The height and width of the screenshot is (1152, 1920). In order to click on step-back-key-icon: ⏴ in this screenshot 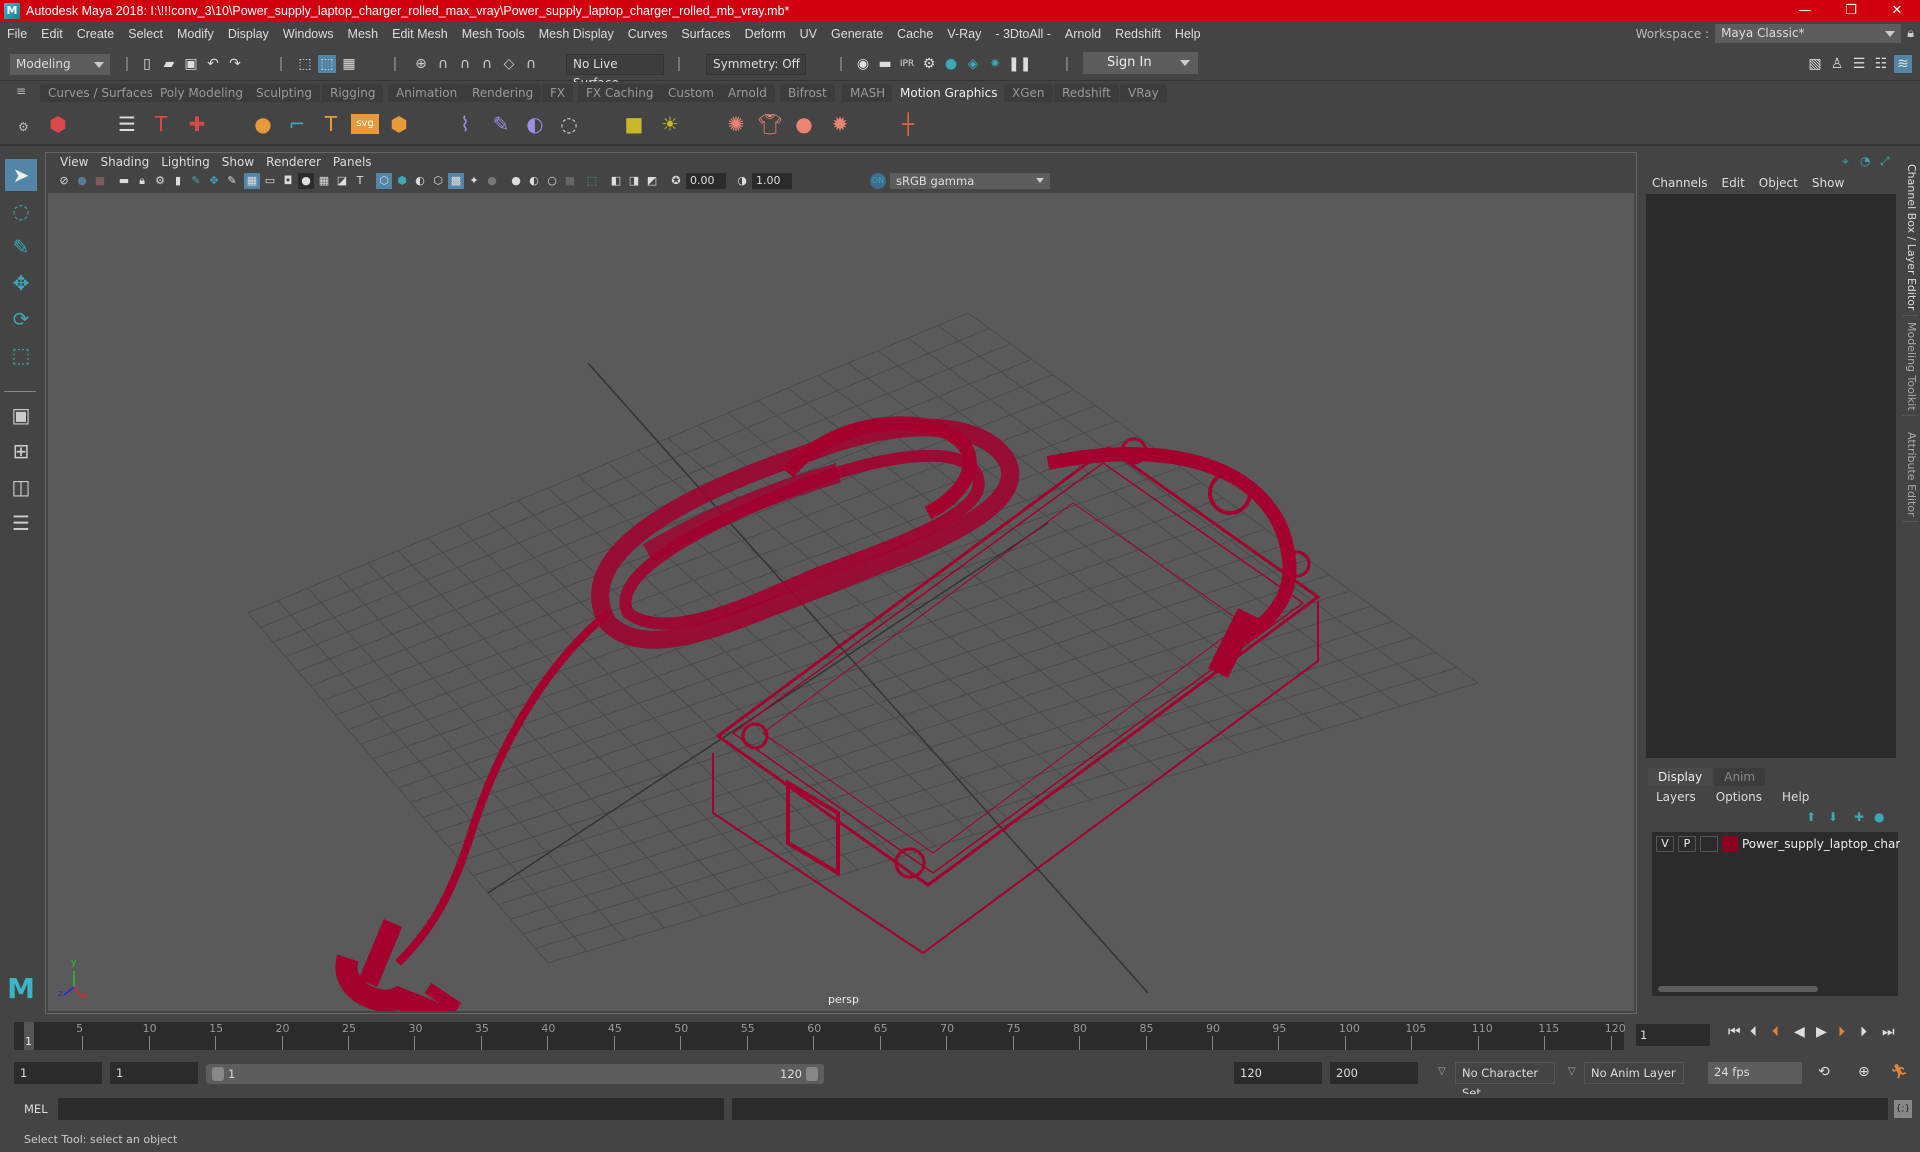, I will do `click(1753, 1032)`.